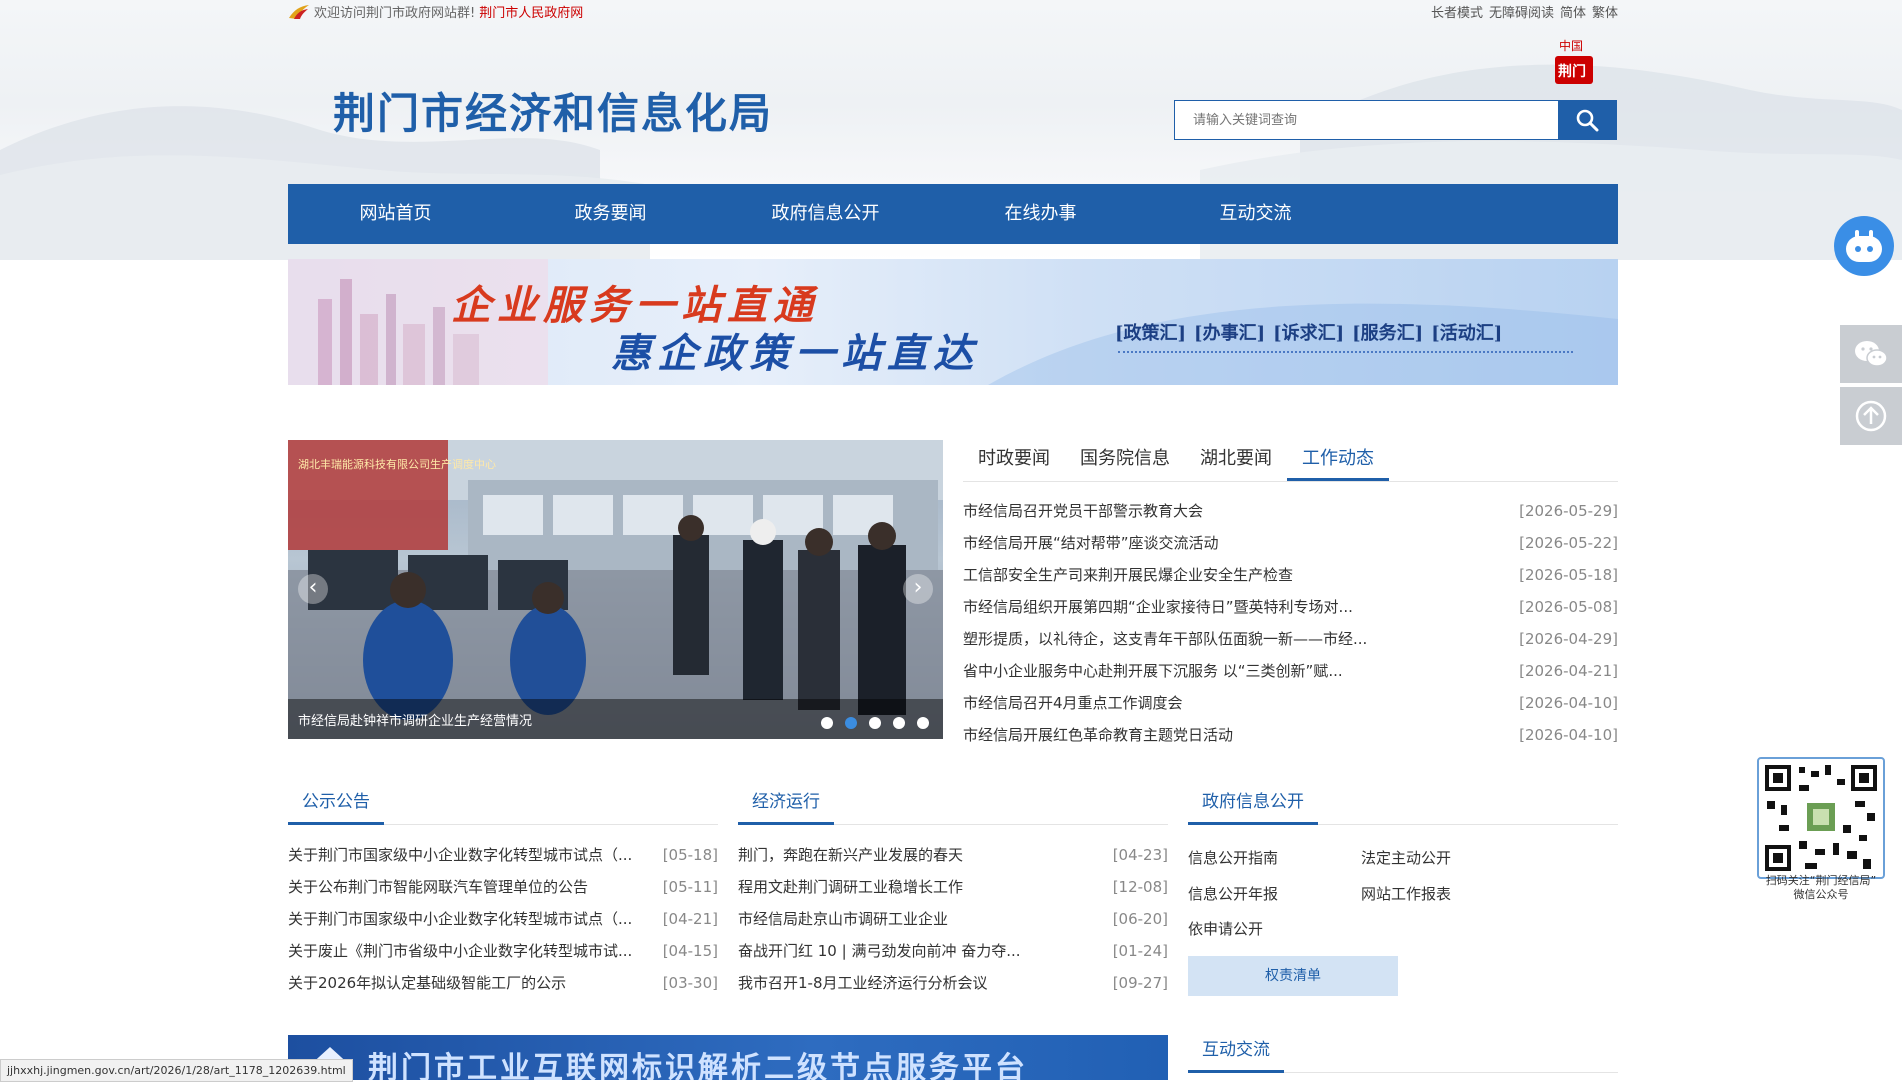 This screenshot has width=1902, height=1082. Describe the element at coordinates (1125, 460) in the screenshot. I see `tab-state-council: 国务院信息` at that location.